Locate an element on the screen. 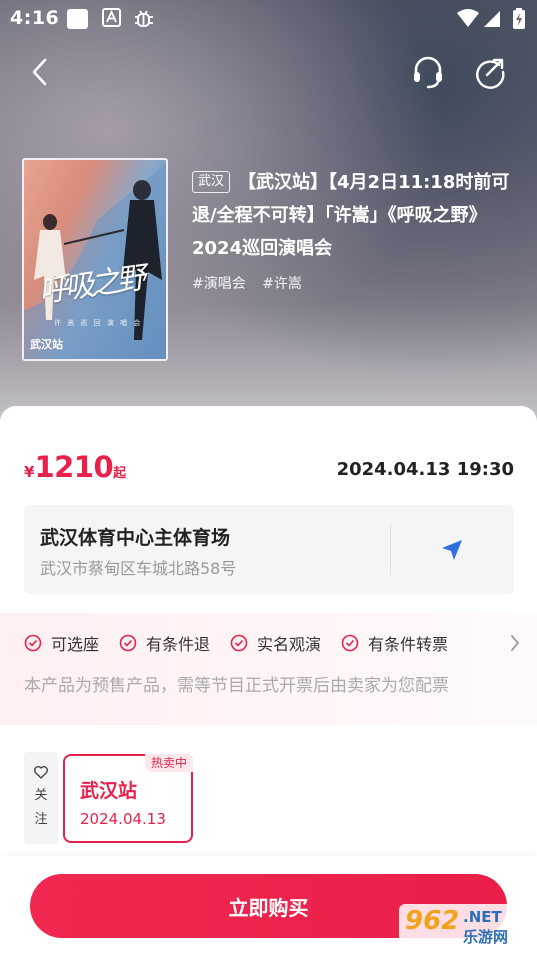  follow-button: 关 注 is located at coordinates (41, 798).